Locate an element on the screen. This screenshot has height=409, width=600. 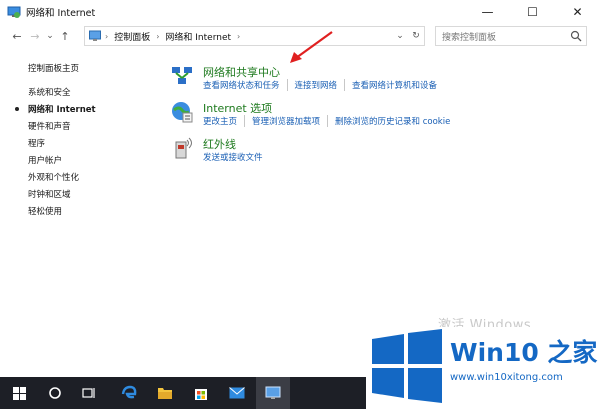
maximize-button: ☐ is located at coordinates (532, 12).